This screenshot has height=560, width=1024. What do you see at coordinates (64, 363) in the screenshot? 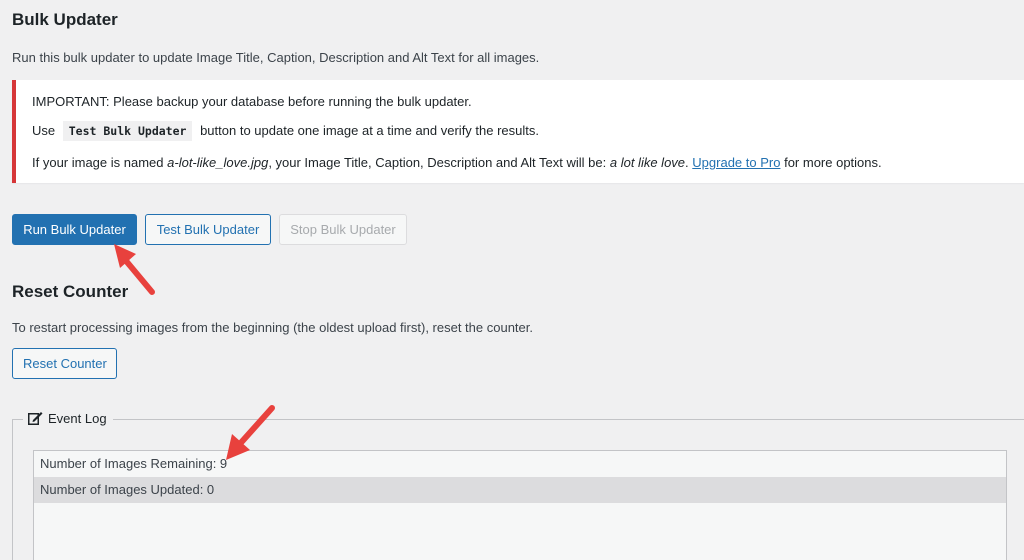
I see `reset-counter-button: Reset Counter` at bounding box center [64, 363].